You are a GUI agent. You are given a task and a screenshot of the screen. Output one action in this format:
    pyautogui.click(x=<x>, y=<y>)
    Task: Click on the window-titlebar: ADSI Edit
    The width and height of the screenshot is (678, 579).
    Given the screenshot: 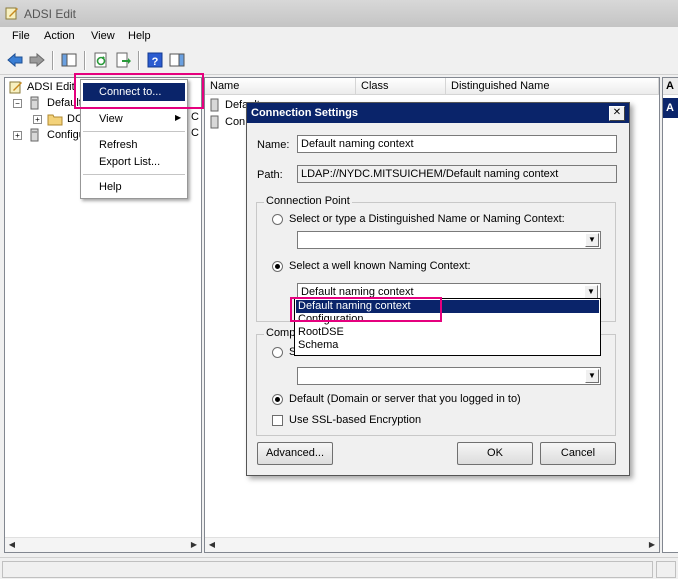 What is the action you would take?
    pyautogui.click(x=339, y=14)
    